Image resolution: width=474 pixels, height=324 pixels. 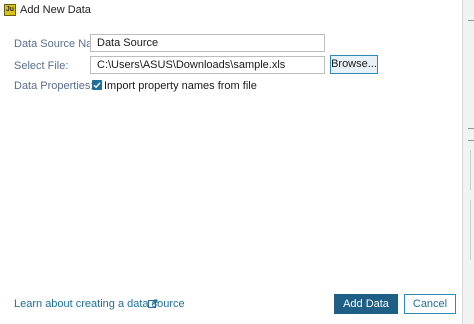 I want to click on background-window-edge, so click(x=468, y=162).